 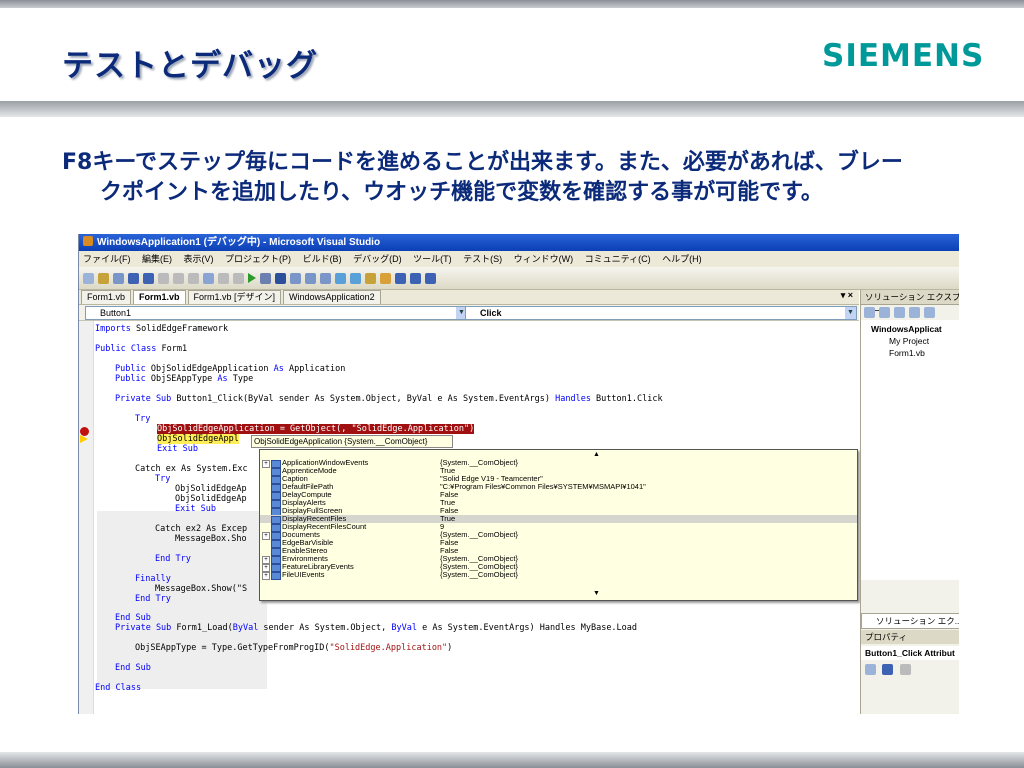 What do you see at coordinates (223, 278) in the screenshot?
I see `undo-icon` at bounding box center [223, 278].